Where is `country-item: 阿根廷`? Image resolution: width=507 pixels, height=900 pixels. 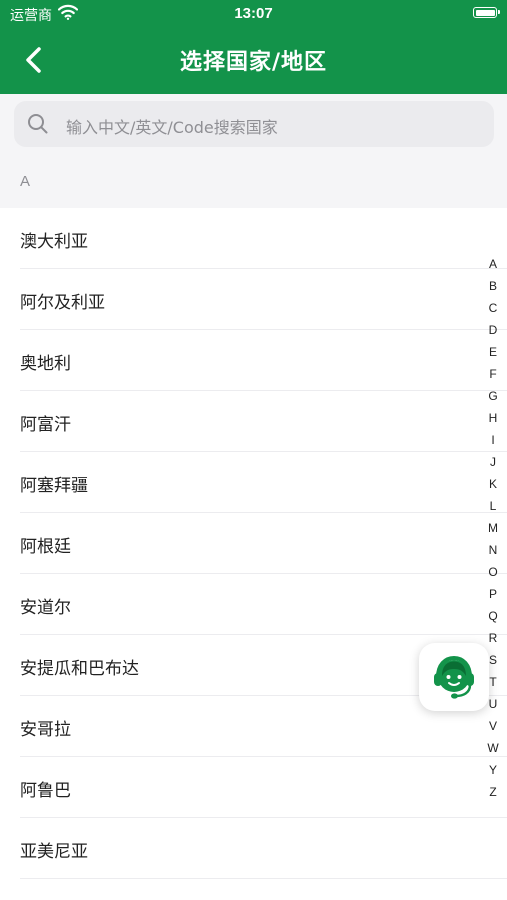 country-item: 阿根廷 is located at coordinates (253, 543).